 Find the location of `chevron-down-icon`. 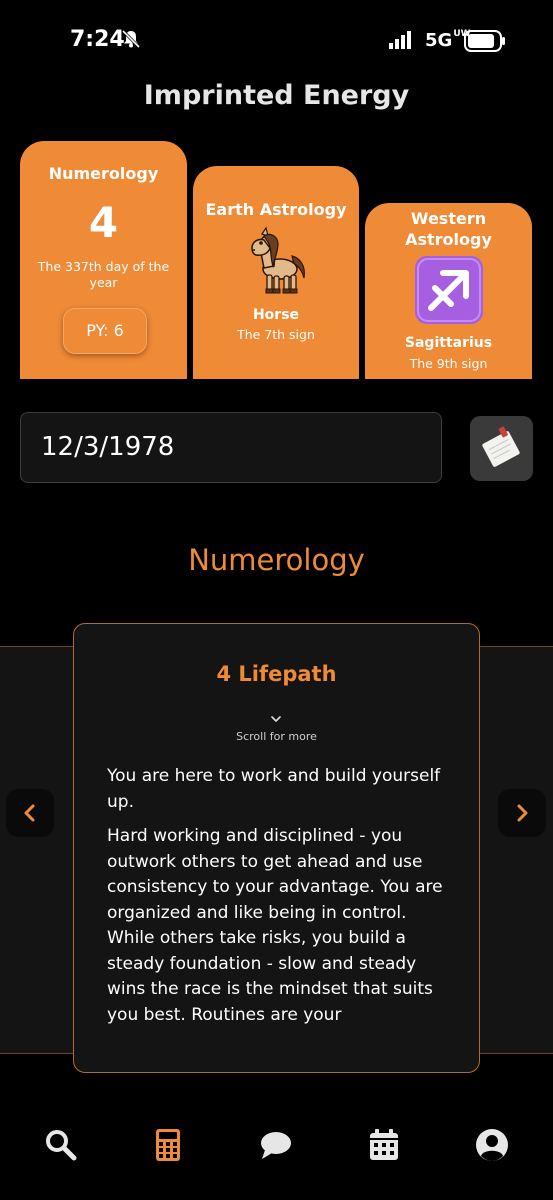

chevron-down-icon is located at coordinates (276, 719).